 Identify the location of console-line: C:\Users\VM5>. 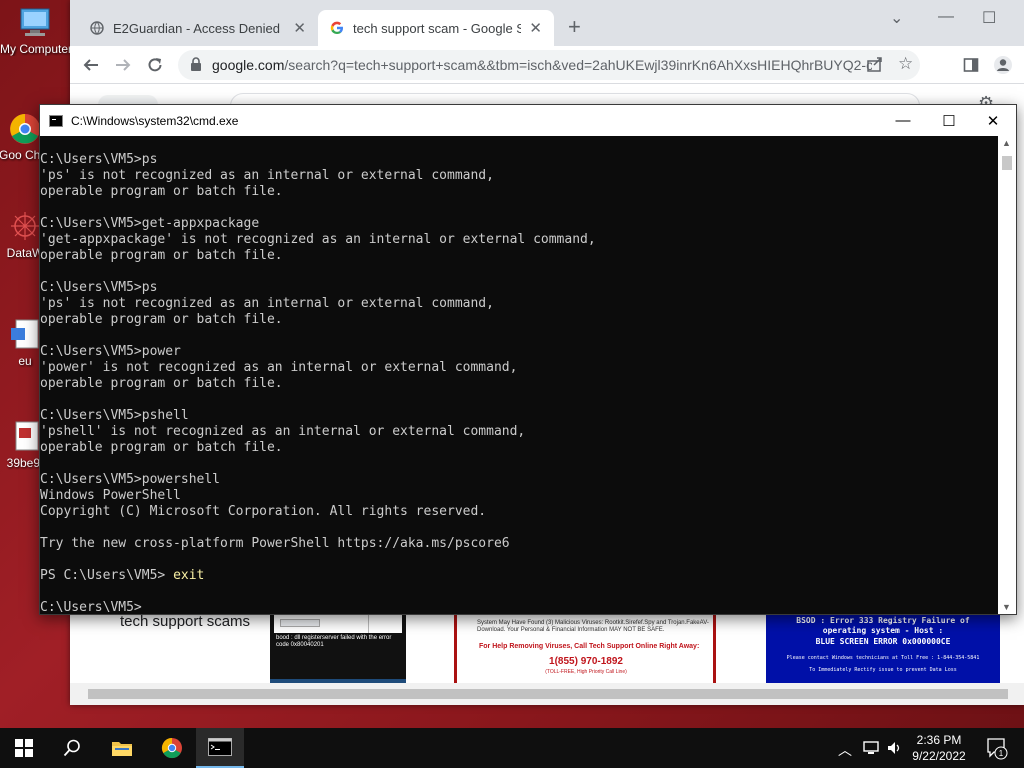
(519, 607).